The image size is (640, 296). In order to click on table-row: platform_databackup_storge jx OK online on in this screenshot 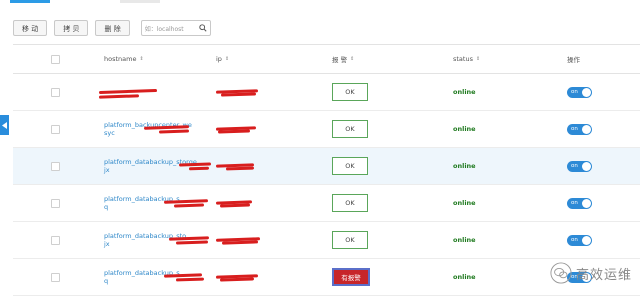, I will do `click(326, 166)`.